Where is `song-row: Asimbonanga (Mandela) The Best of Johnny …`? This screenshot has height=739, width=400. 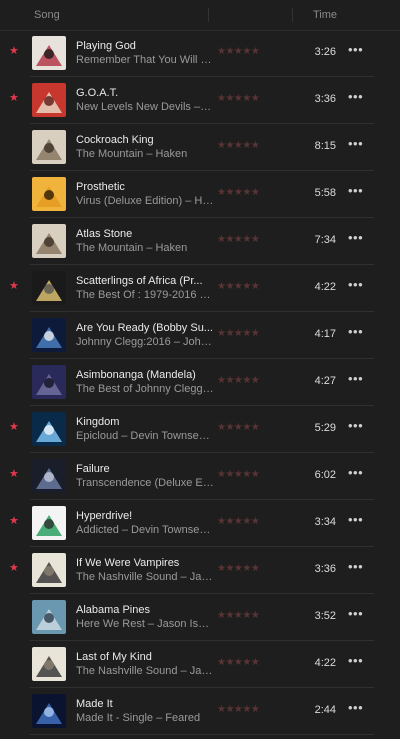 song-row: Asimbonanga (Mandela) The Best of Johnny … is located at coordinates (200, 382).